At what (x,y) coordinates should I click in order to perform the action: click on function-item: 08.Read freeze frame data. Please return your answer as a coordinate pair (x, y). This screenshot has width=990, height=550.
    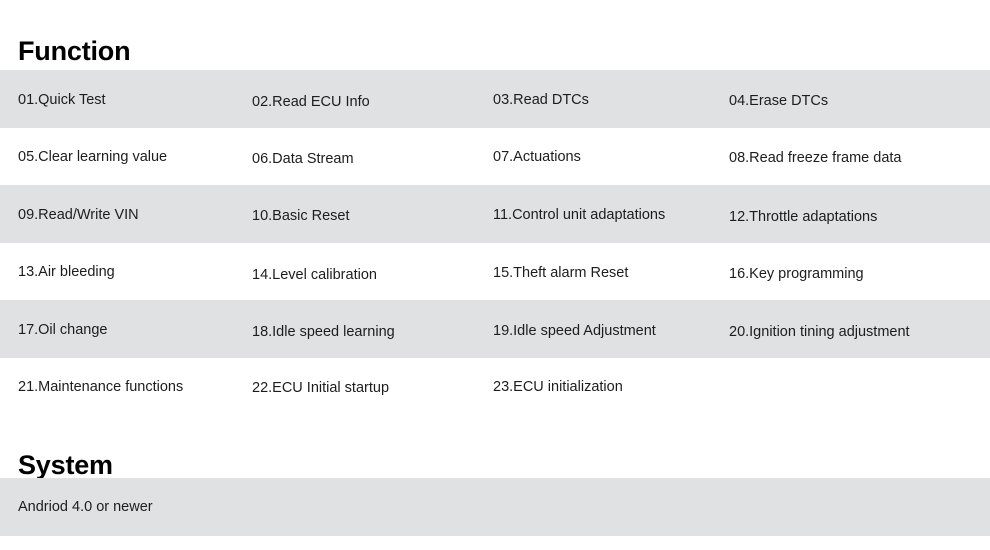
    Looking at the image, I should click on (815, 157).